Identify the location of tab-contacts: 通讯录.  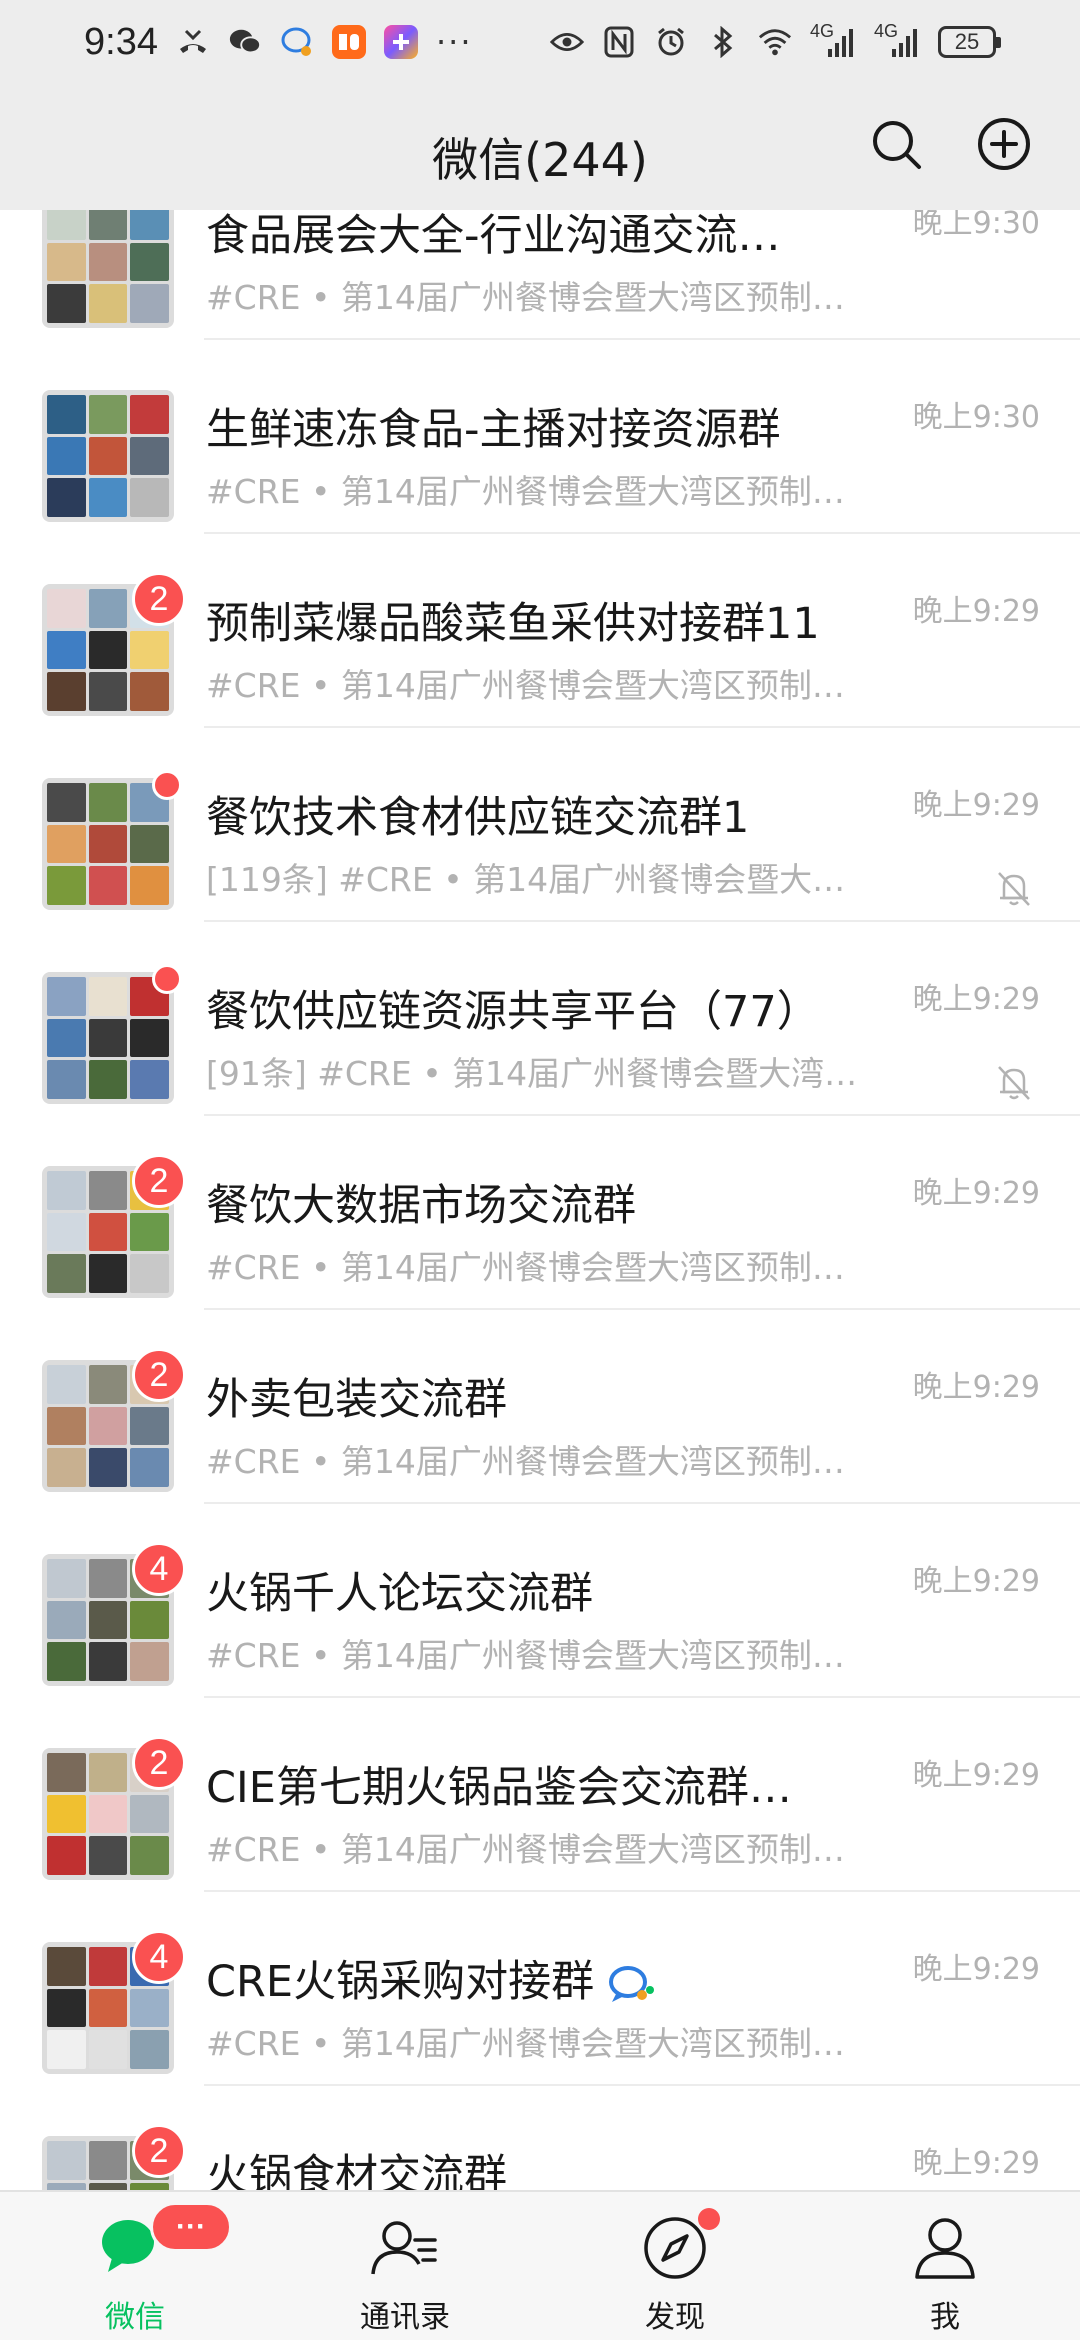
(405, 2266).